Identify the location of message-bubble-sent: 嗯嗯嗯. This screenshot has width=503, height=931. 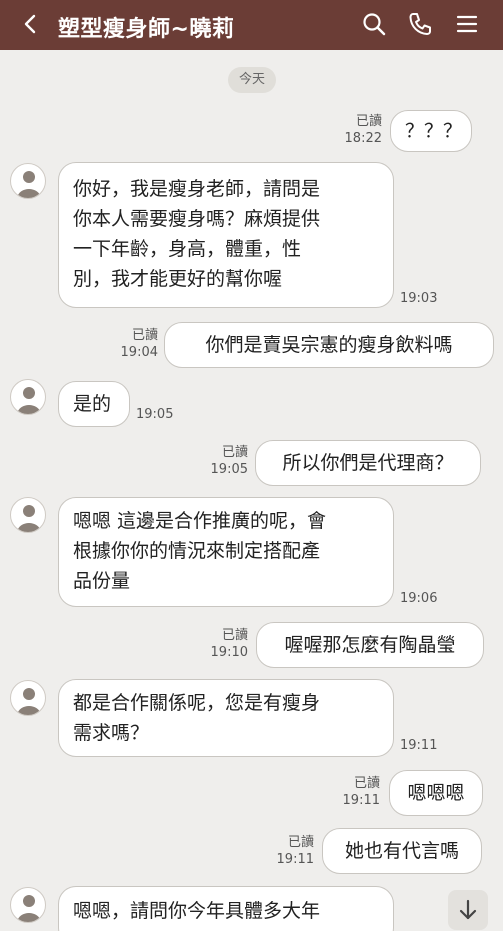
(436, 793).